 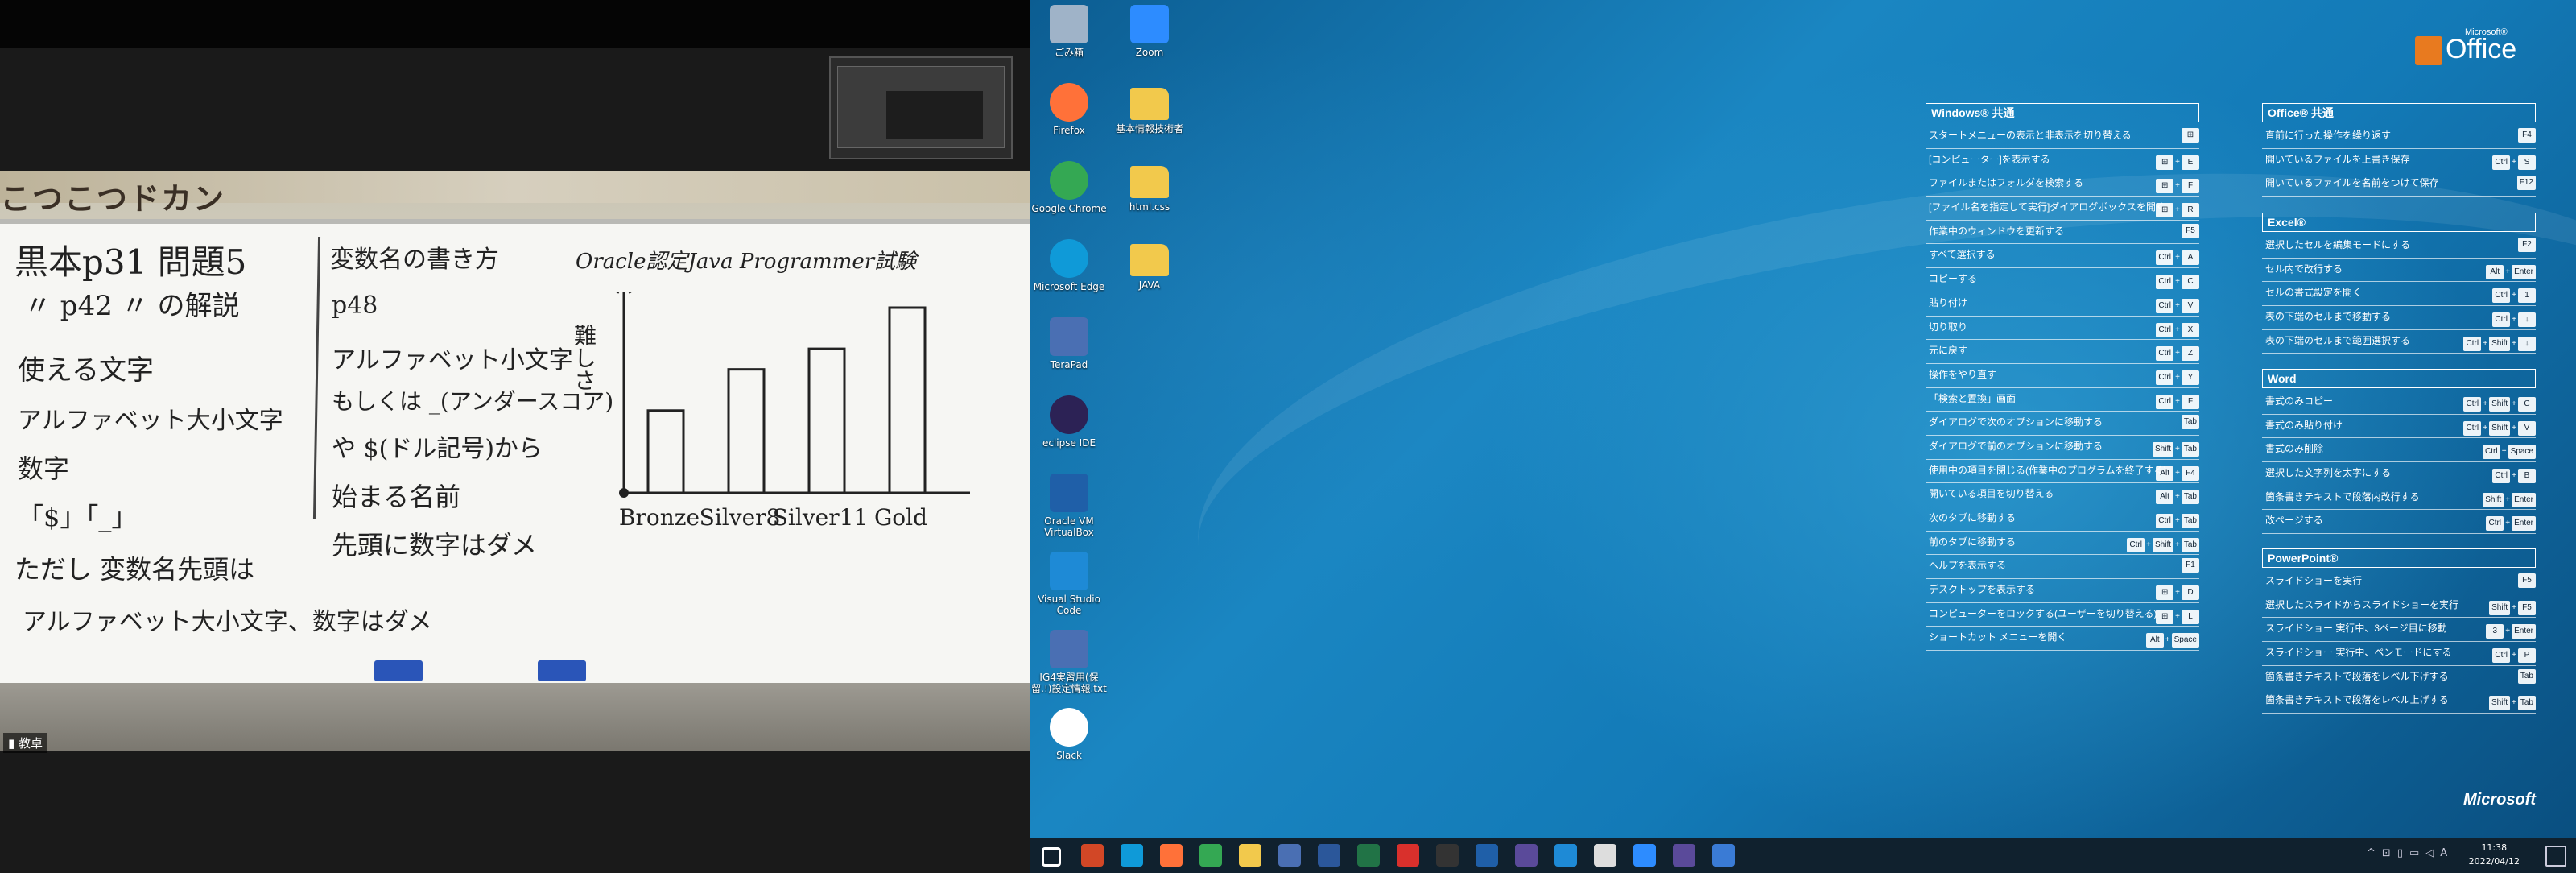 I want to click on desktop-icon-label: Google Chrome, so click(x=1069, y=208).